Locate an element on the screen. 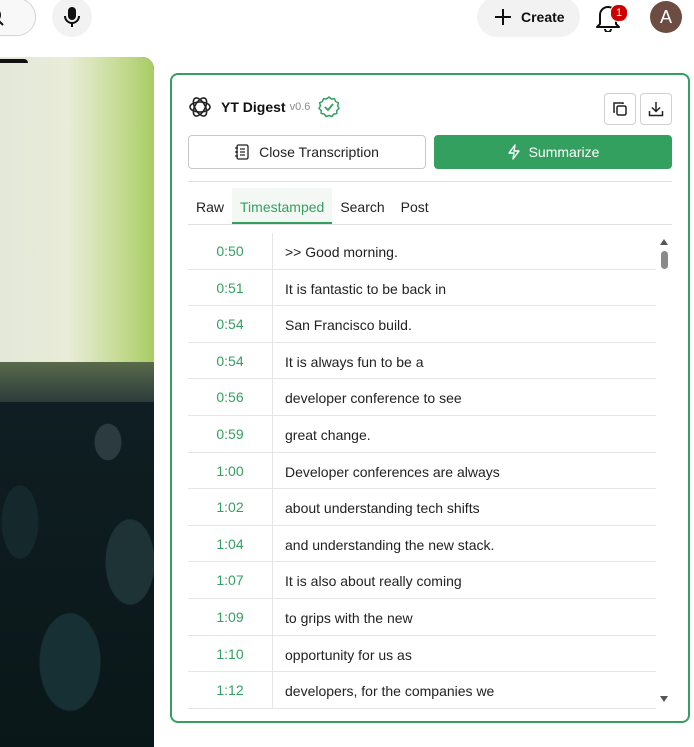 This screenshot has height=747, width=694. tab-timestamped: Timestamped is located at coordinates (282, 206).